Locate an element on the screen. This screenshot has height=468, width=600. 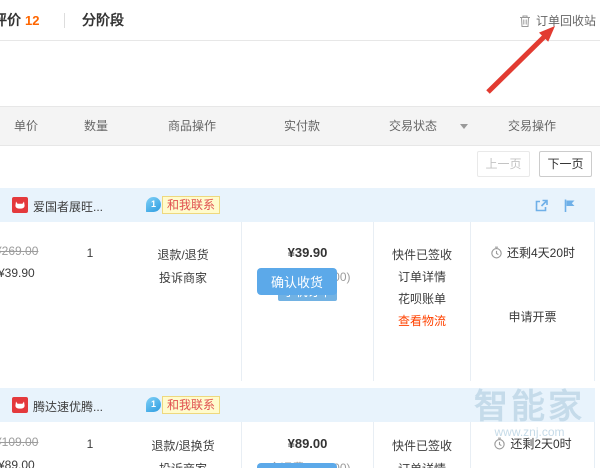
view-logistics-link: 查看物流 is located at coordinates (422, 320).